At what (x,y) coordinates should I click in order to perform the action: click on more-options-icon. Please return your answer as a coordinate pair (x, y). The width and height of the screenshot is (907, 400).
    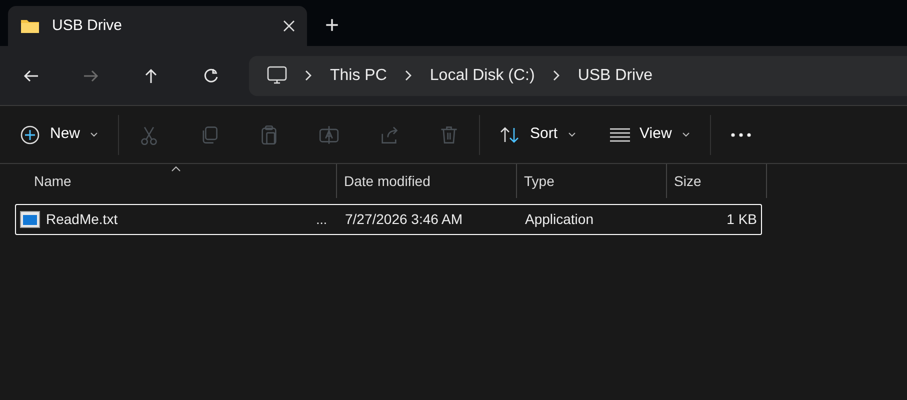
    Looking at the image, I should click on (740, 134).